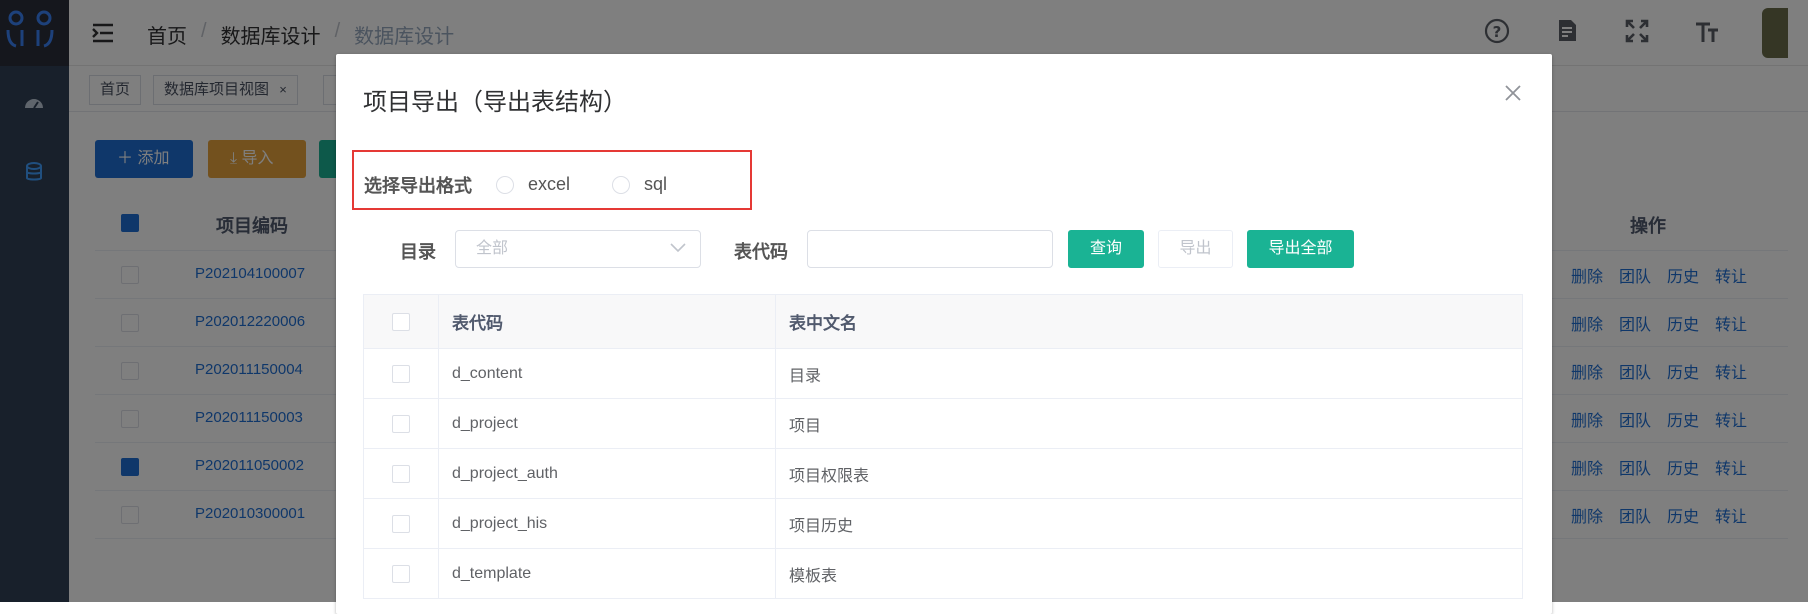 This screenshot has width=1808, height=614. Describe the element at coordinates (943, 424) in the screenshot. I see `table-row: d_project 项目` at that location.